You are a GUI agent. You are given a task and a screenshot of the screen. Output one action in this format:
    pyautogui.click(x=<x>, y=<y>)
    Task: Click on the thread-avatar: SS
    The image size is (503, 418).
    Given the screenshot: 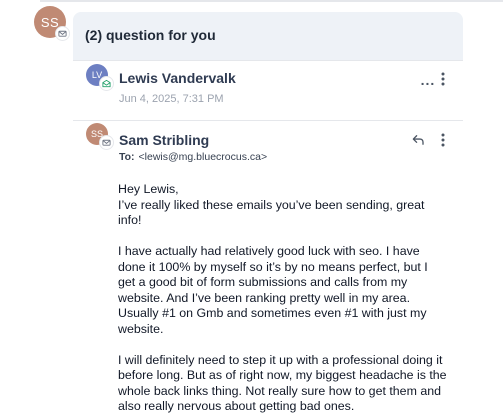 What is the action you would take?
    pyautogui.click(x=51, y=23)
    